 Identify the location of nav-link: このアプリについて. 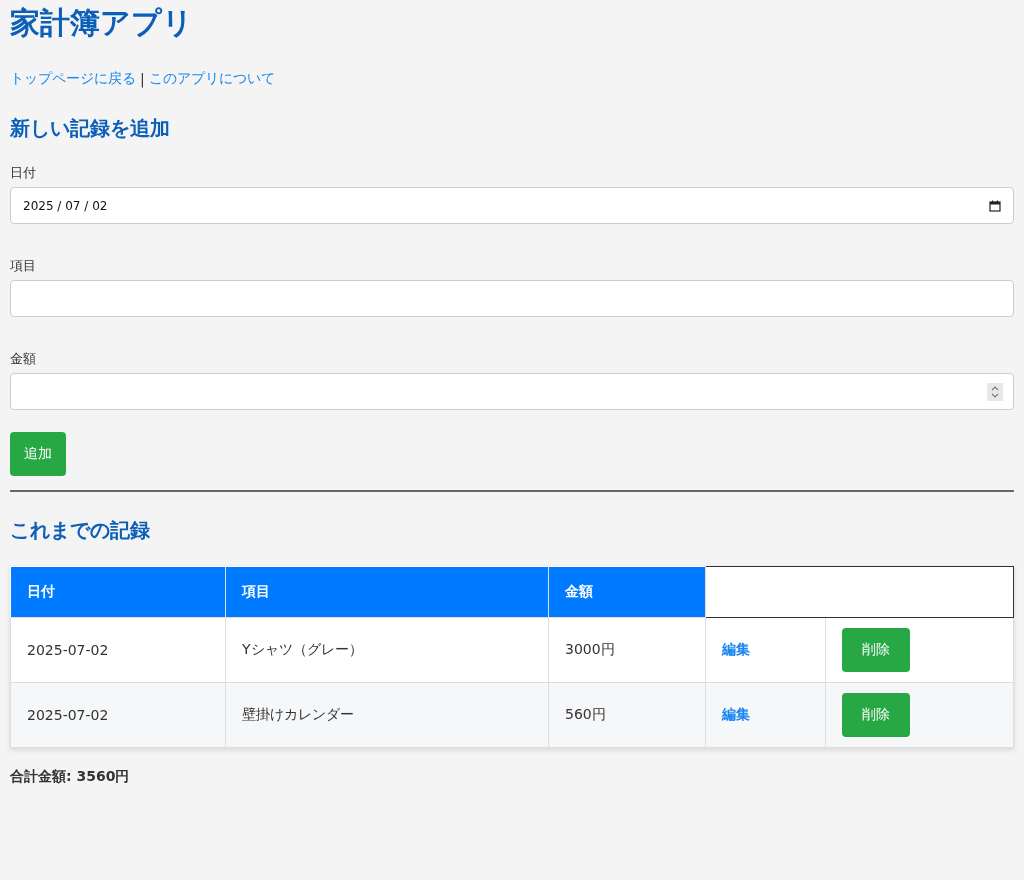
(211, 79).